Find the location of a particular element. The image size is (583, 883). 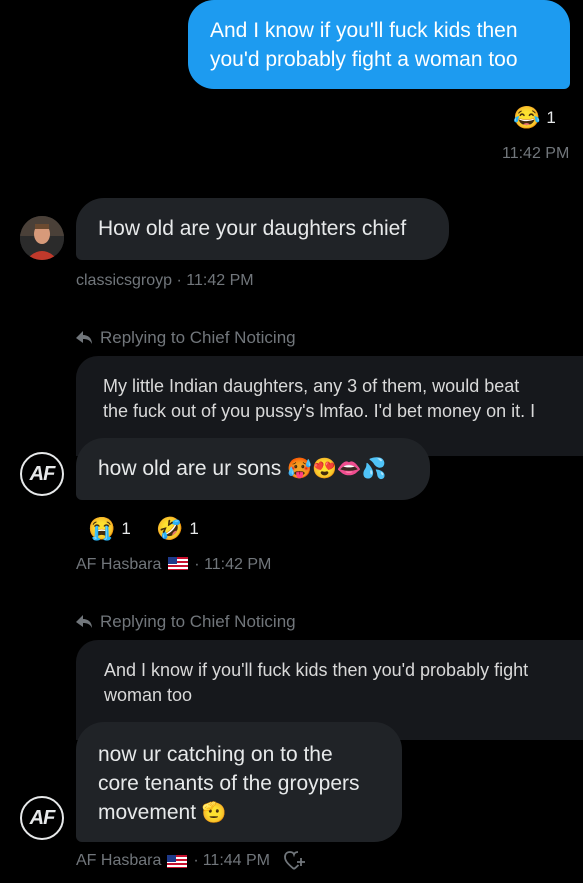

message-text-line: you'd probably fight a woman too is located at coordinates (364, 59).